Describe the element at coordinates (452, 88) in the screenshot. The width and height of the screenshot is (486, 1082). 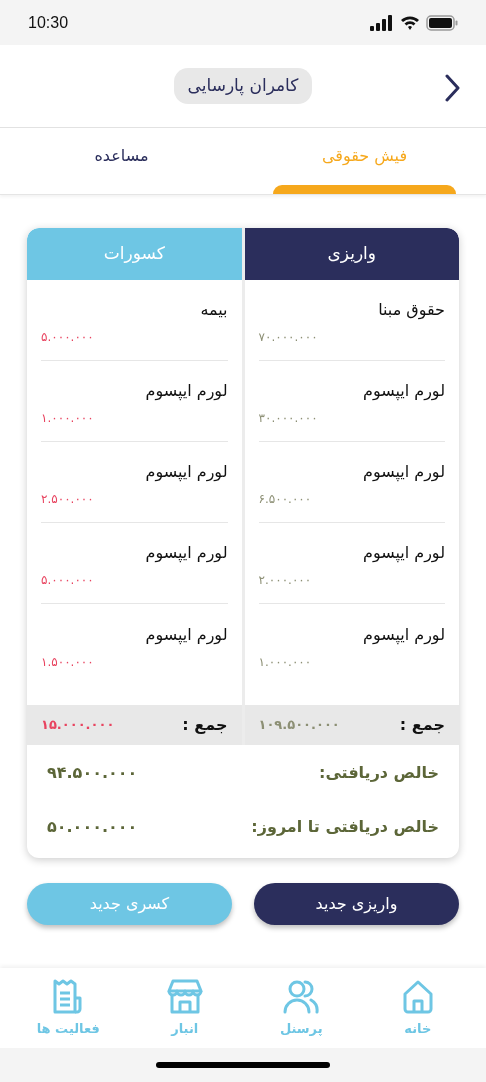
I see `back-icon` at that location.